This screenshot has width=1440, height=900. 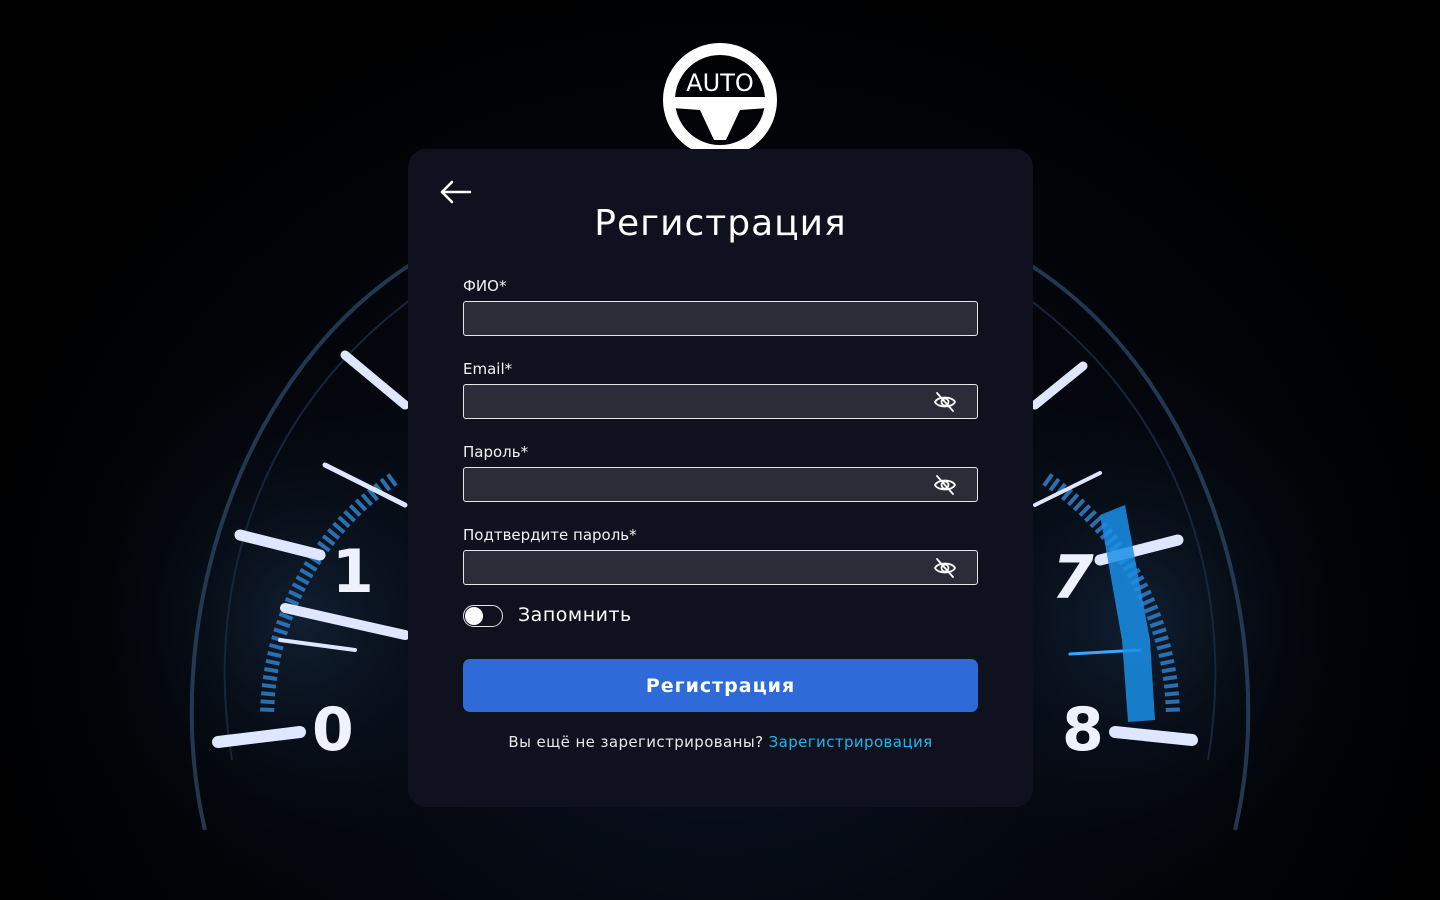 I want to click on remember-toggle, so click(x=483, y=616).